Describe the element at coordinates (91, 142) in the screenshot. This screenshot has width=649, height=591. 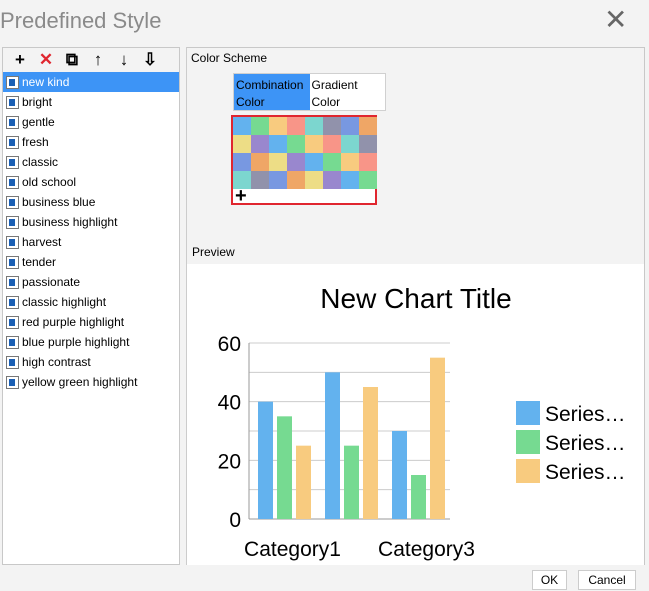
I see `style-item: fresh` at that location.